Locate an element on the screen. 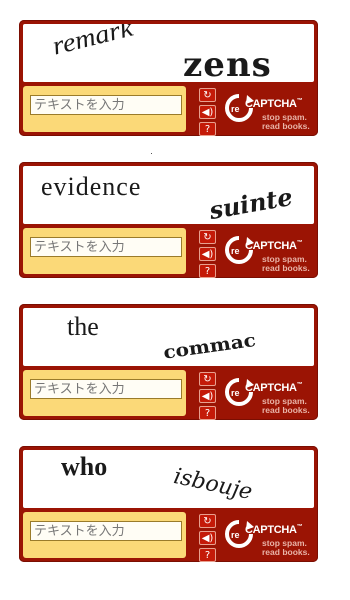 This screenshot has height=600, width=350. captcha-challenge-image: evidence suinte is located at coordinates (168, 195).